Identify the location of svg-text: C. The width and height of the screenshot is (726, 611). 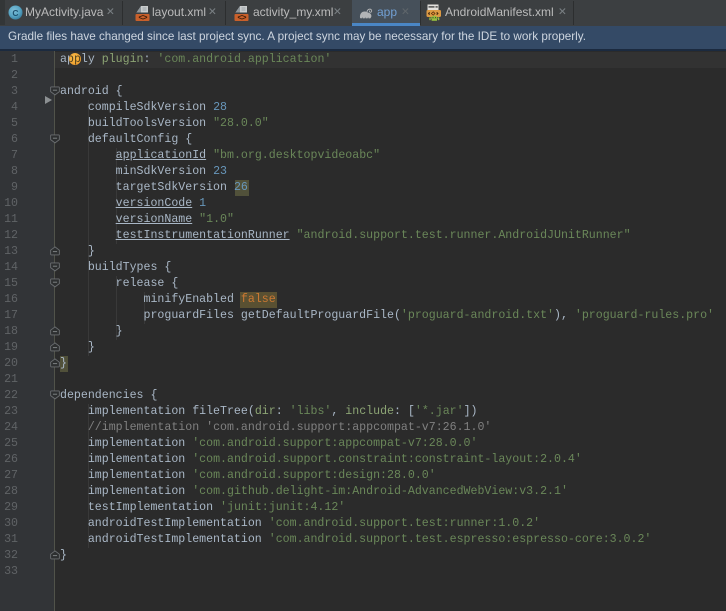
(15, 12).